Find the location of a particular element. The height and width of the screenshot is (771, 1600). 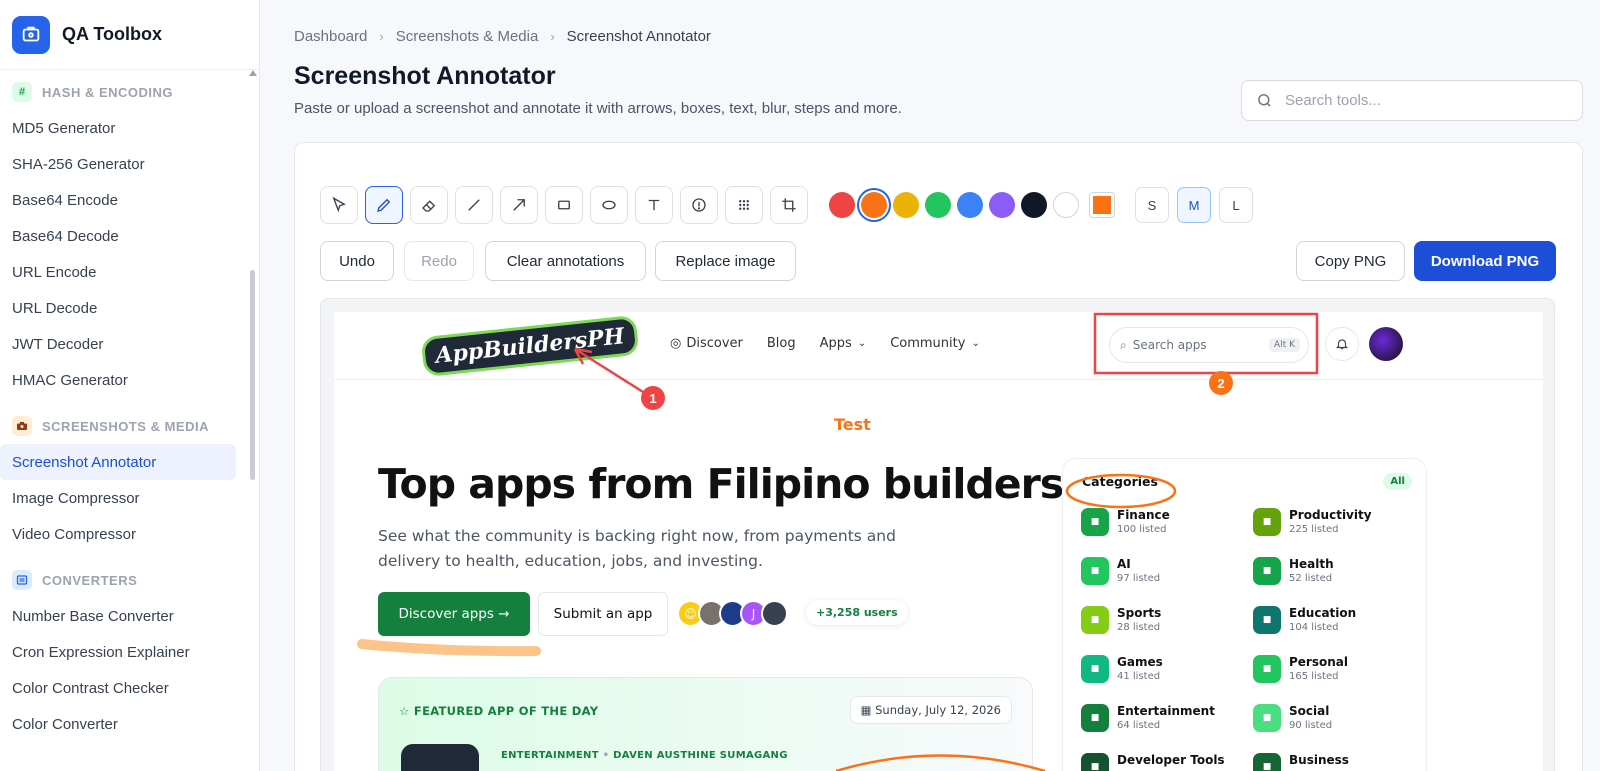

ellipse-tool-button is located at coordinates (609, 205).